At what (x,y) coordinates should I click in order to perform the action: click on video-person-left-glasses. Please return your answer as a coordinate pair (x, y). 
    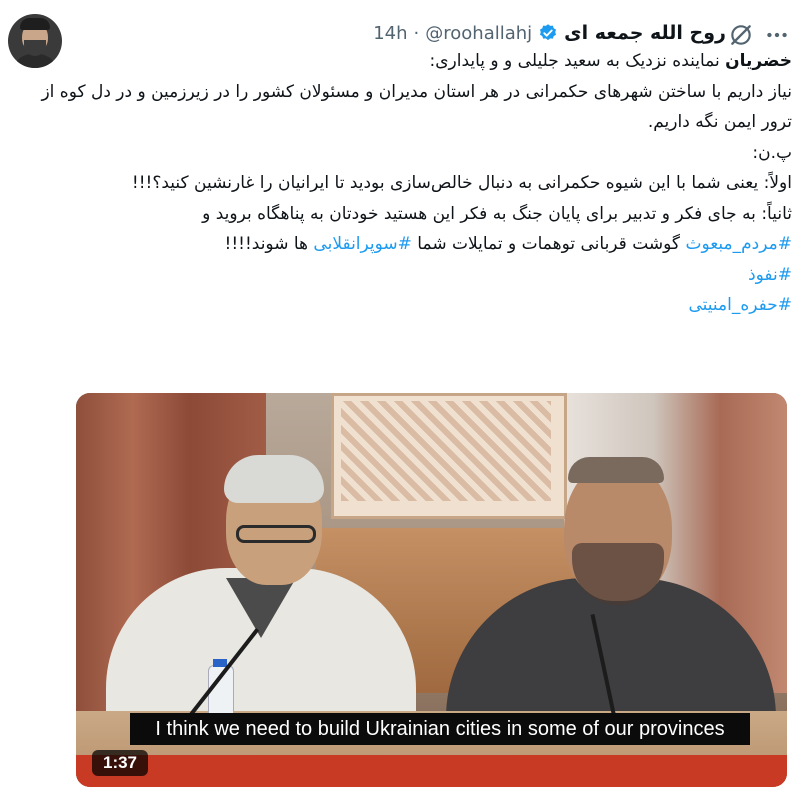
    Looking at the image, I should click on (276, 534).